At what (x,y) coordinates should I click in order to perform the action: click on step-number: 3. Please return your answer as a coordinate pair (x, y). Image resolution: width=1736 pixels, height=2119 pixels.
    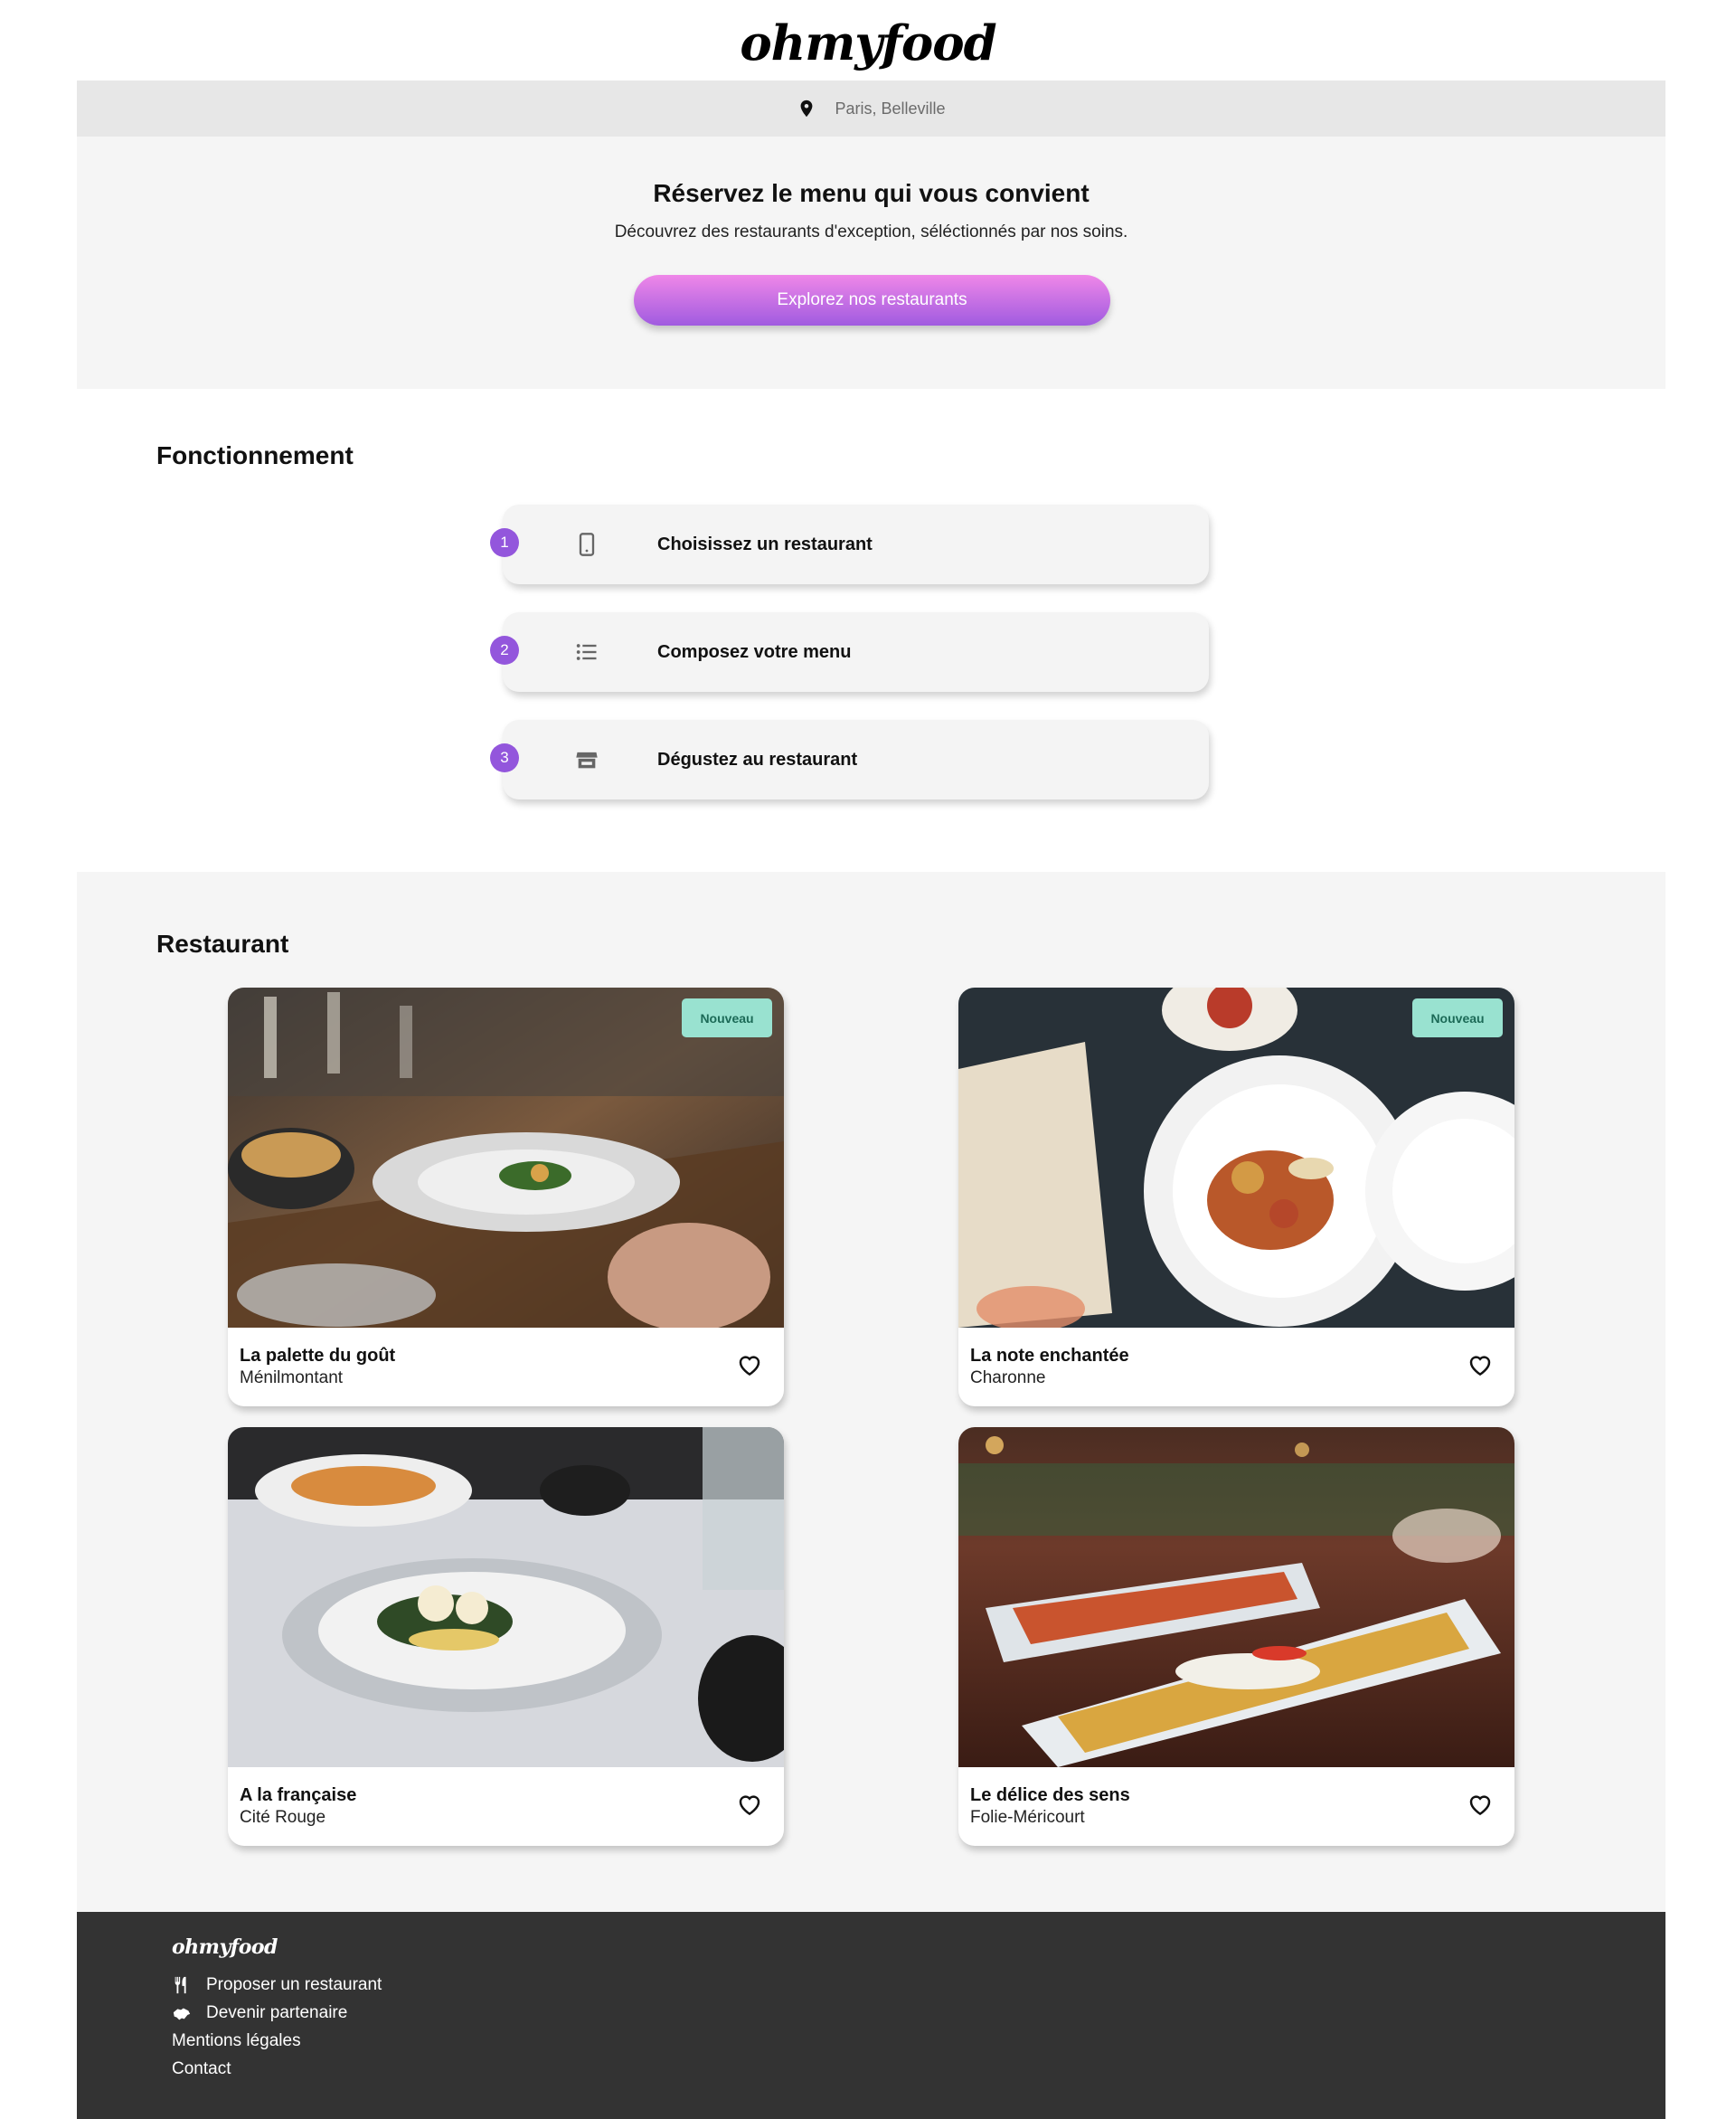
    Looking at the image, I should click on (505, 757).